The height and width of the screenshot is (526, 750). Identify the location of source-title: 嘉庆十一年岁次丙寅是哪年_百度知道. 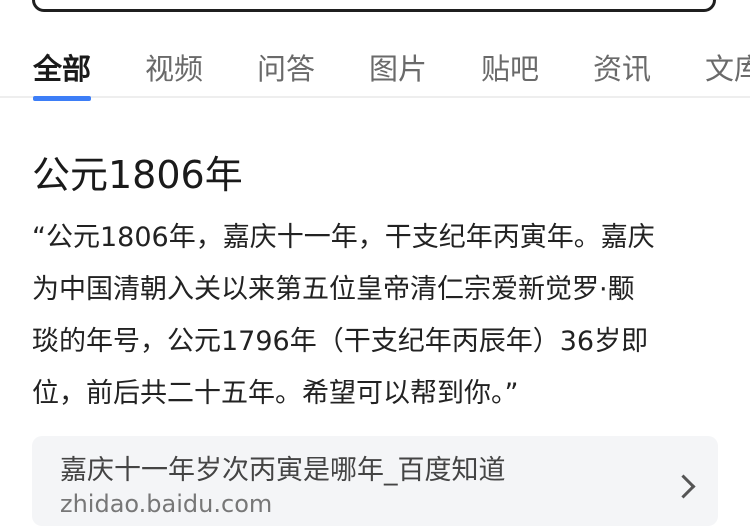
(283, 470).